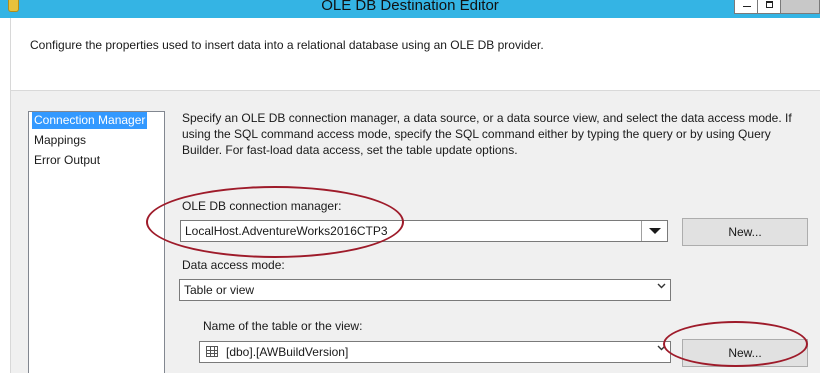 The width and height of the screenshot is (820, 373). What do you see at coordinates (286, 231) in the screenshot?
I see `connection-manager-value: LocalHost.AdventureWorks2016CTP3` at bounding box center [286, 231].